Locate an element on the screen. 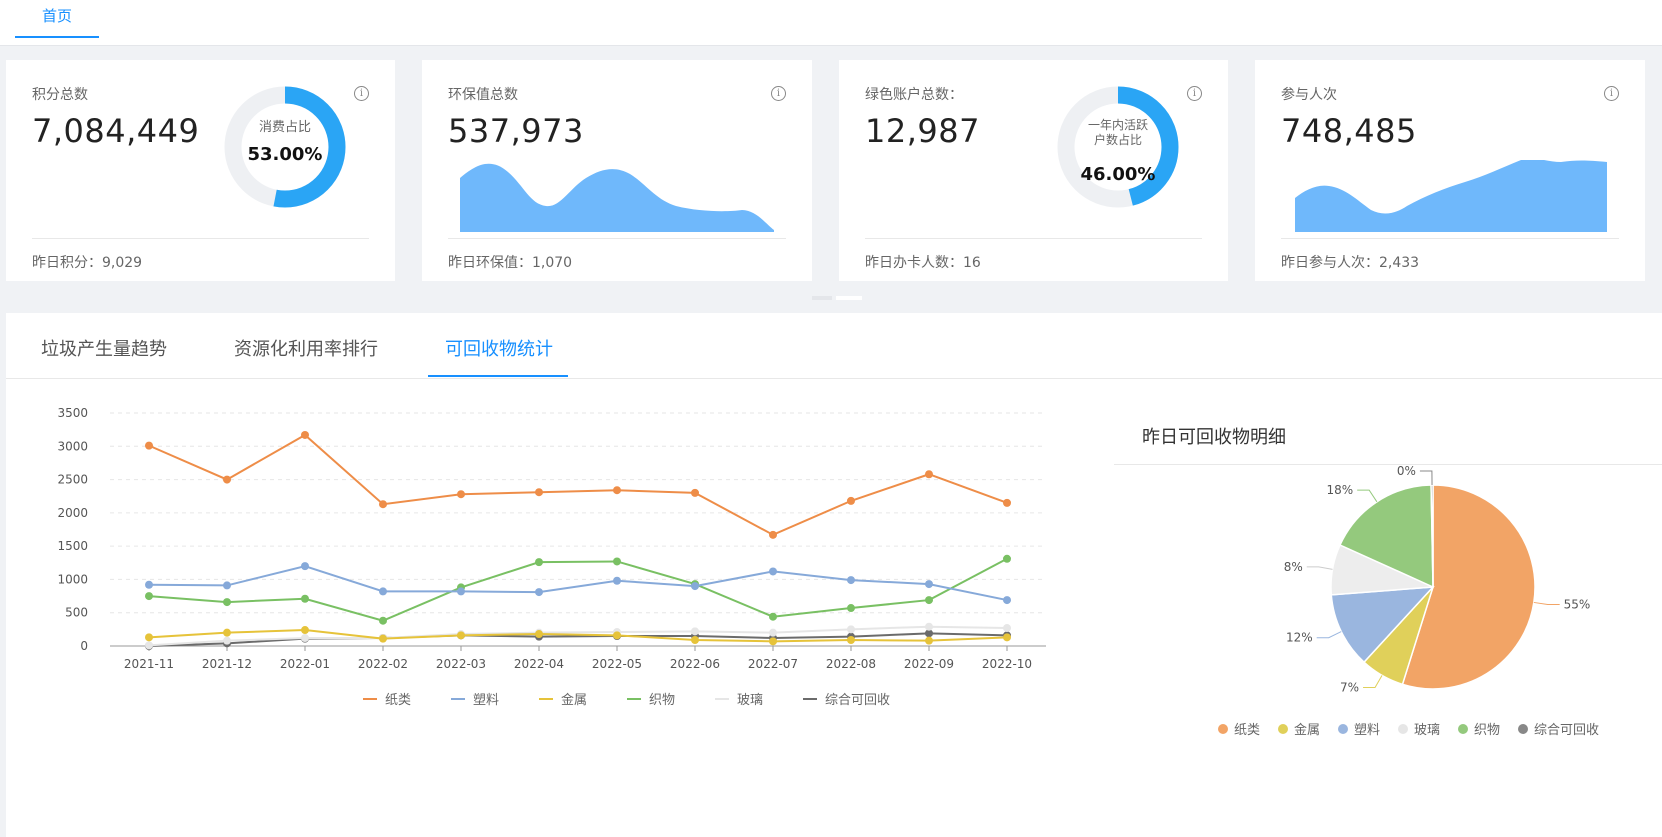  card-value: 537,973 is located at coordinates (516, 131).